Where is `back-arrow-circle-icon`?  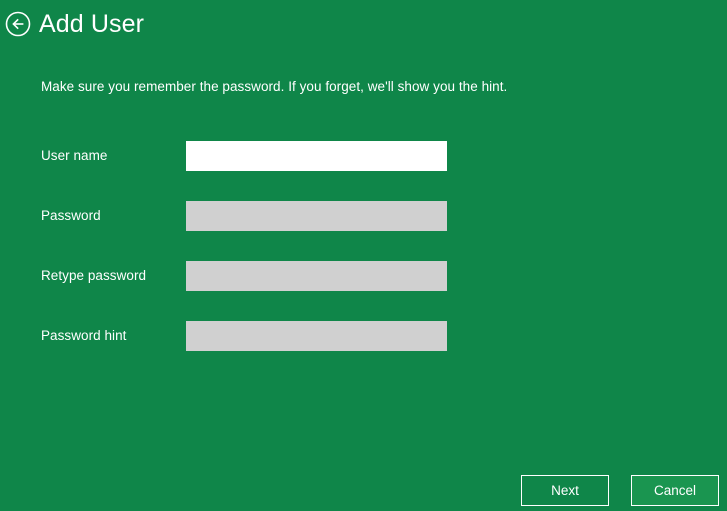
back-arrow-circle-icon is located at coordinates (18, 24).